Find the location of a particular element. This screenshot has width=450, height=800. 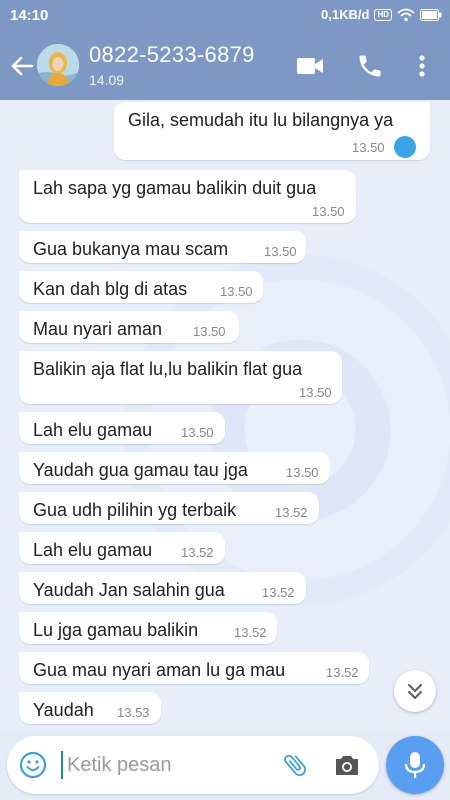

scroll-to-bottom-button is located at coordinates (415, 691).